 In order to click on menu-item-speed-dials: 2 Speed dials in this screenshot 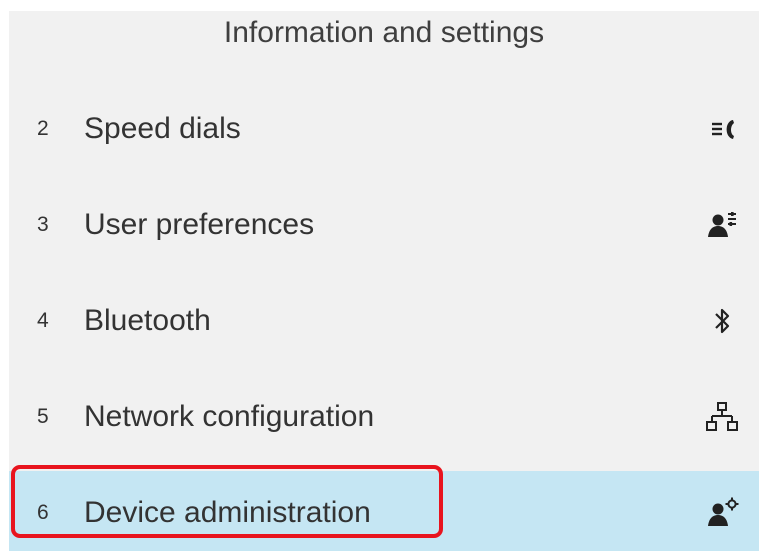, I will do `click(384, 129)`.